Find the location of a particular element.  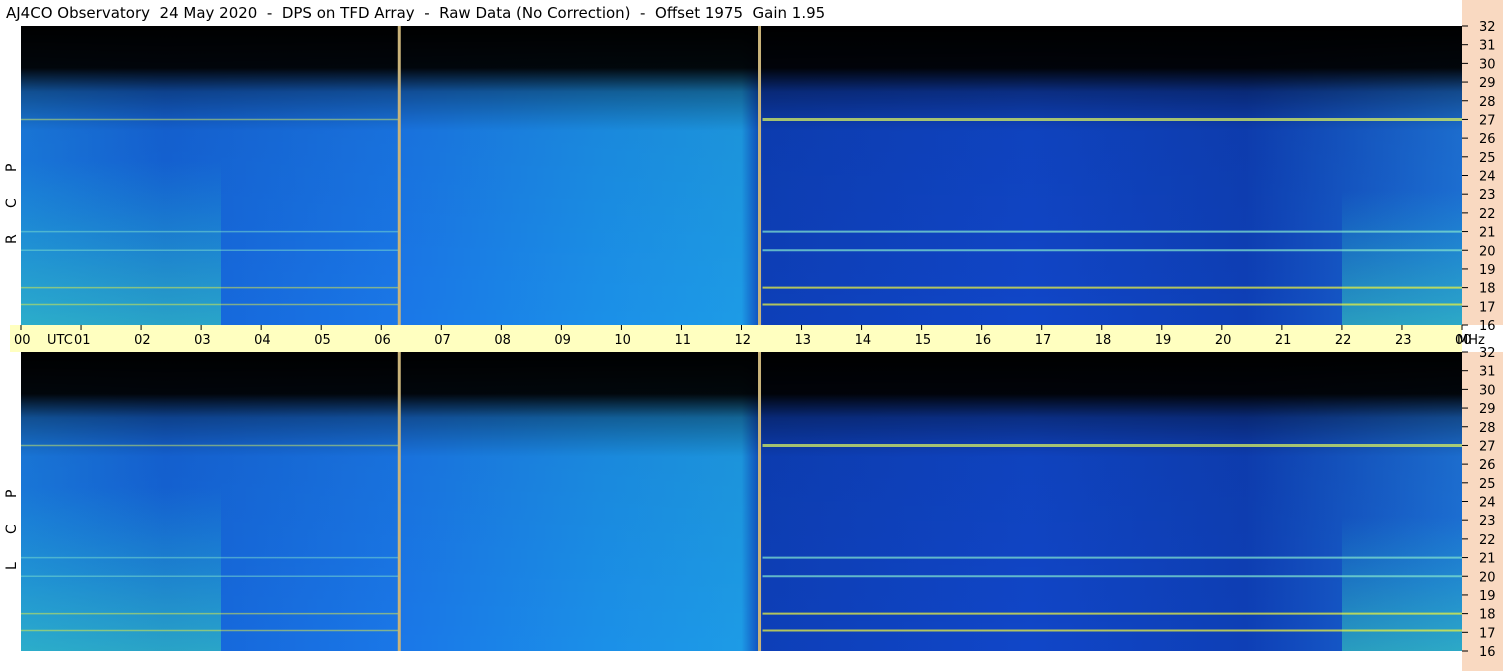

time-tick-label: 16 is located at coordinates (983, 340).